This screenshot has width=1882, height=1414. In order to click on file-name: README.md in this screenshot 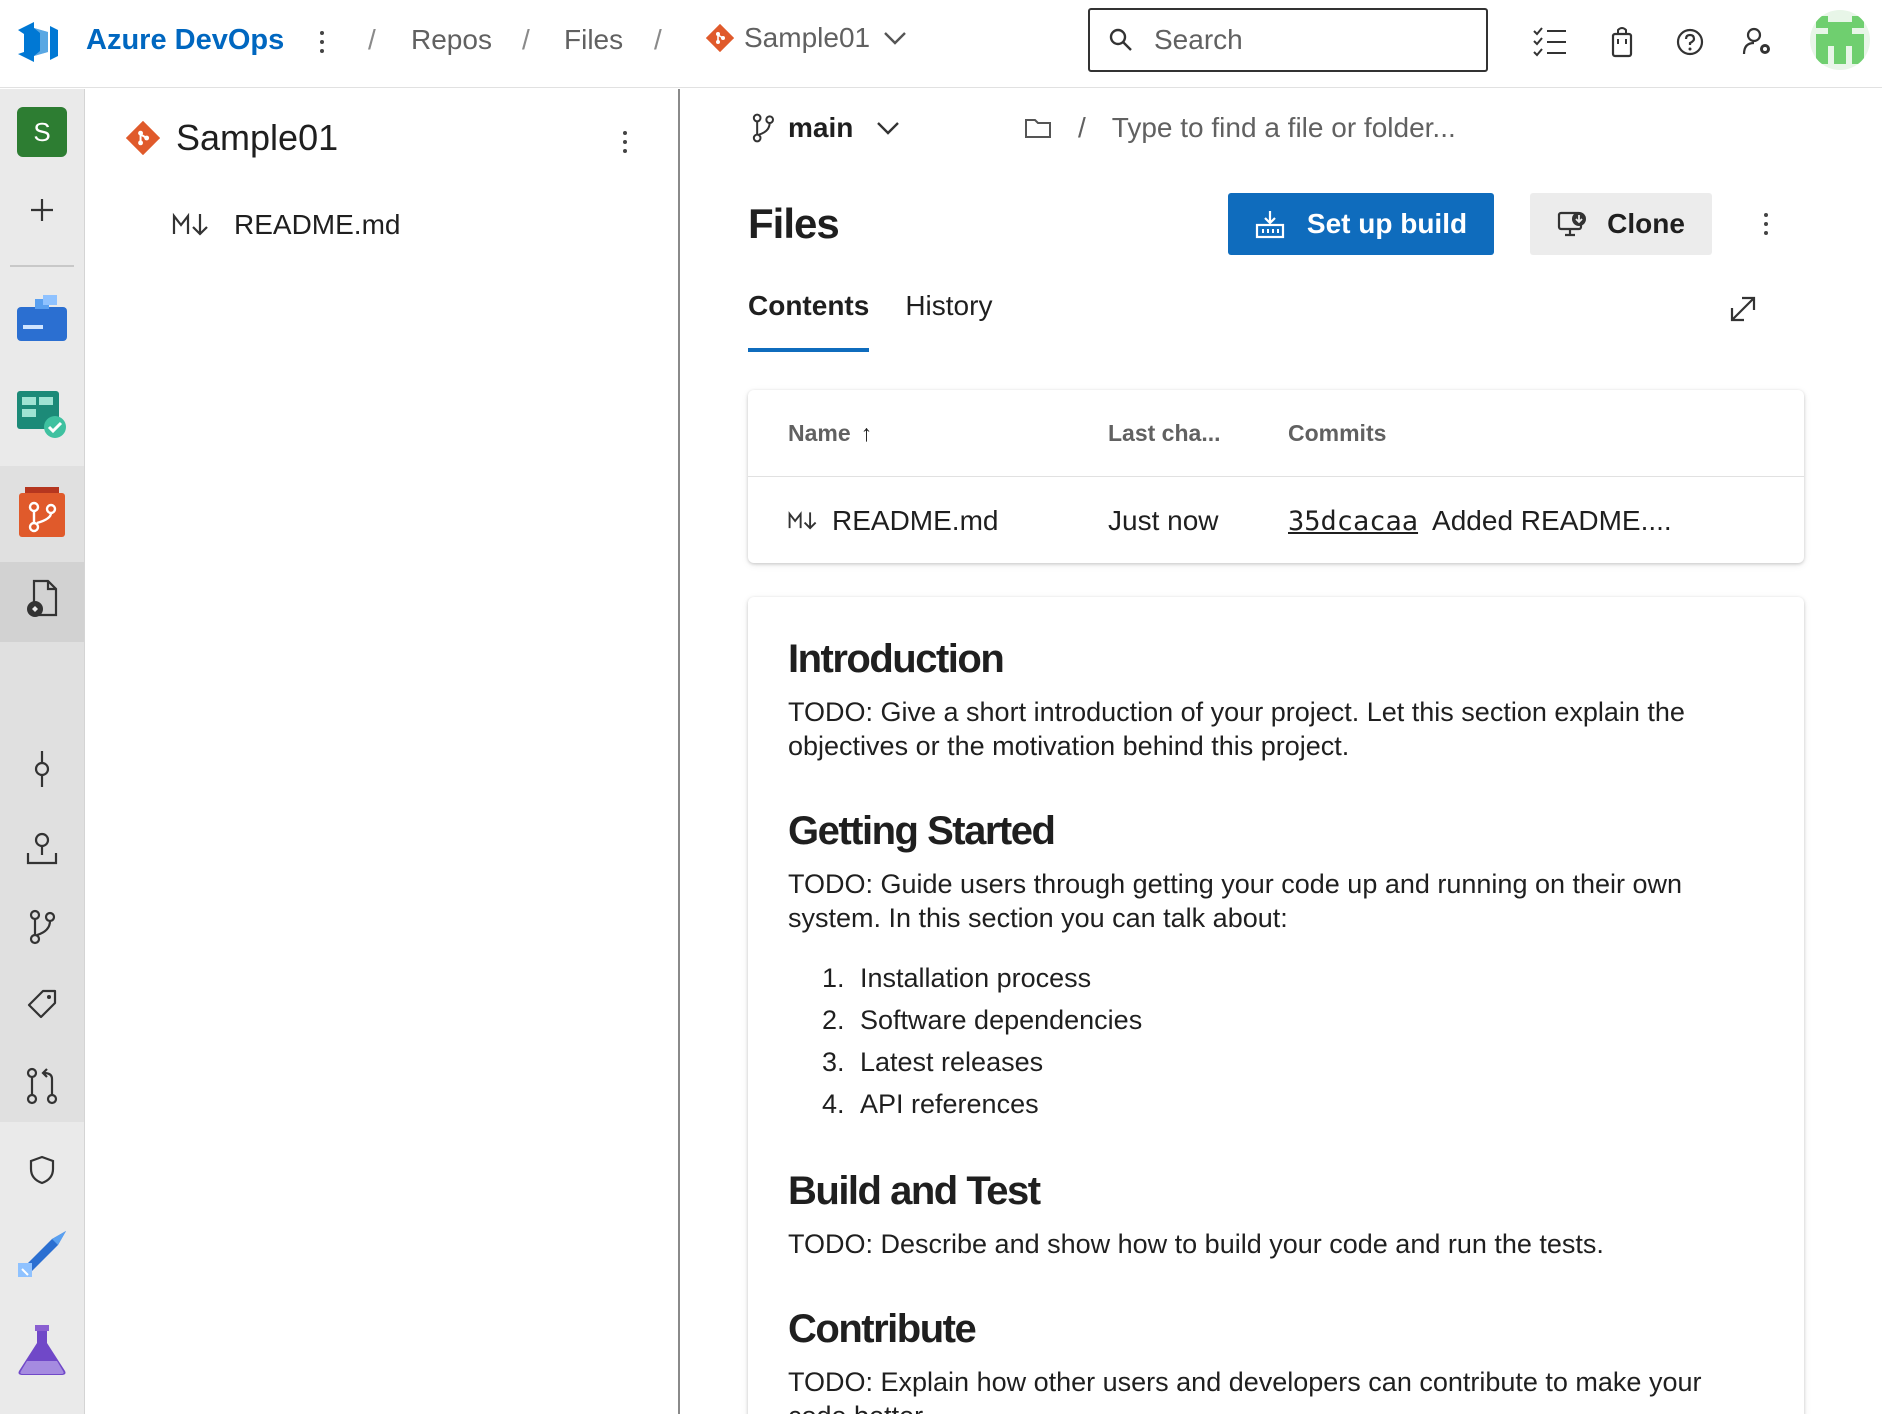, I will do `click(915, 520)`.